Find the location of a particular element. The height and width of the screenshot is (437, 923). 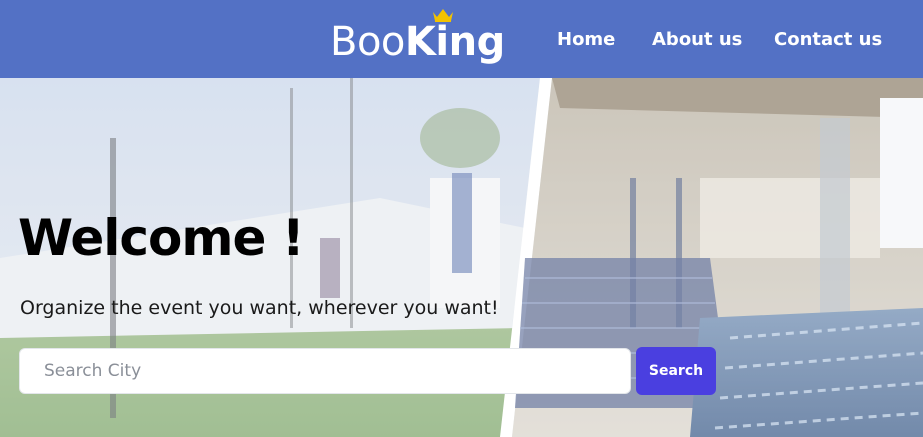

nav-contact-link: Contact us is located at coordinates (828, 40).